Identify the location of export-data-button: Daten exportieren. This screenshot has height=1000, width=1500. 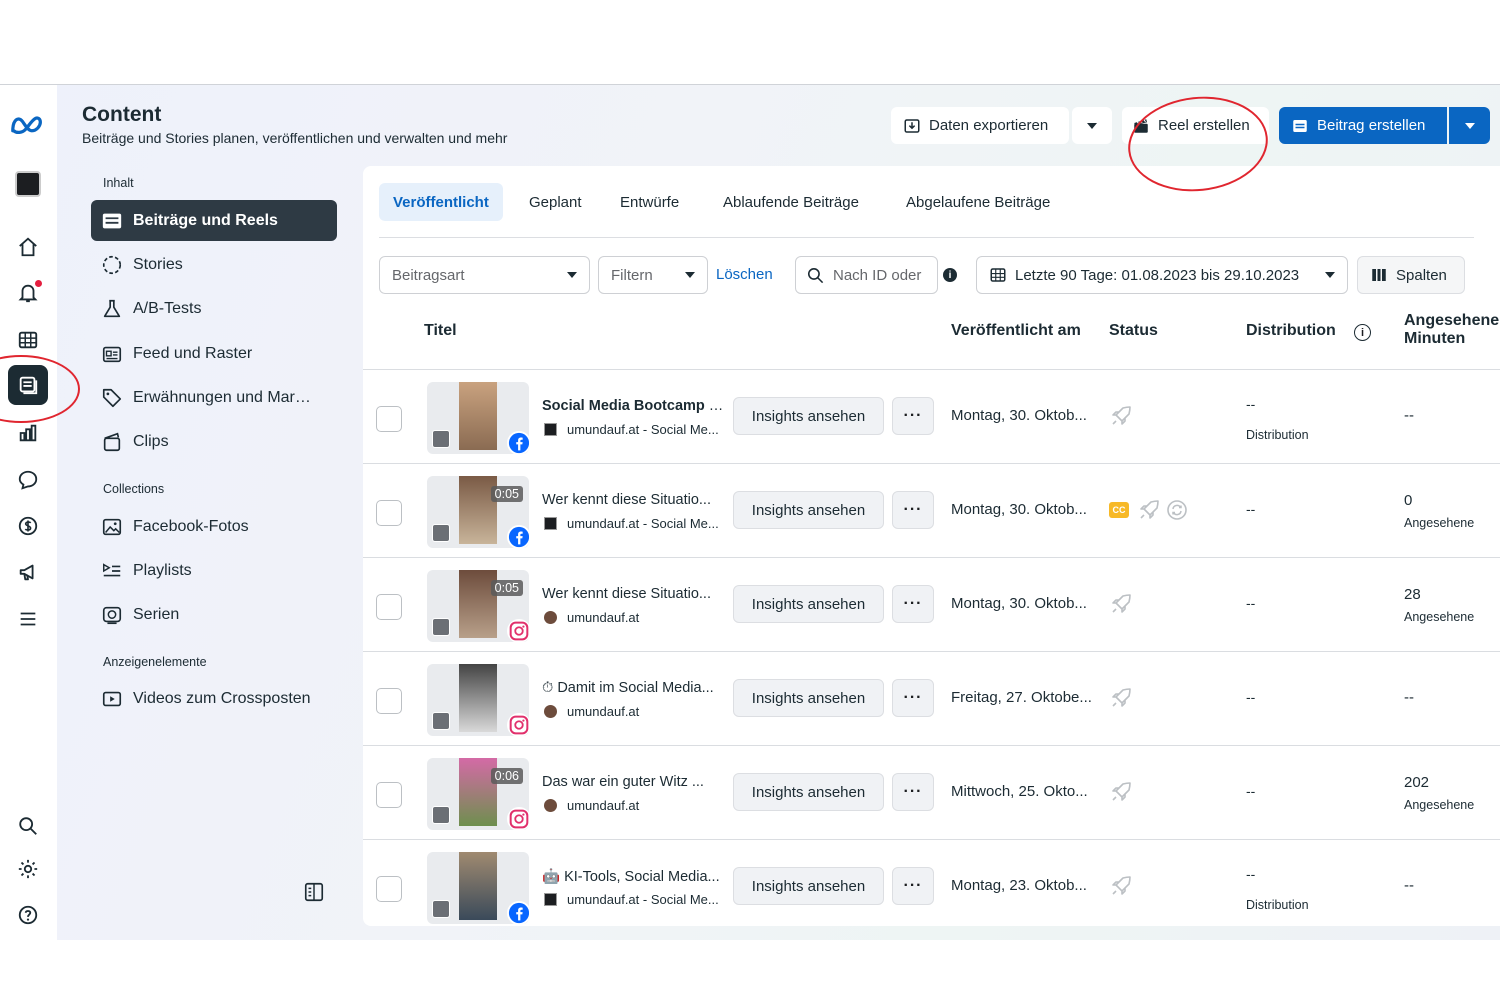
(980, 125).